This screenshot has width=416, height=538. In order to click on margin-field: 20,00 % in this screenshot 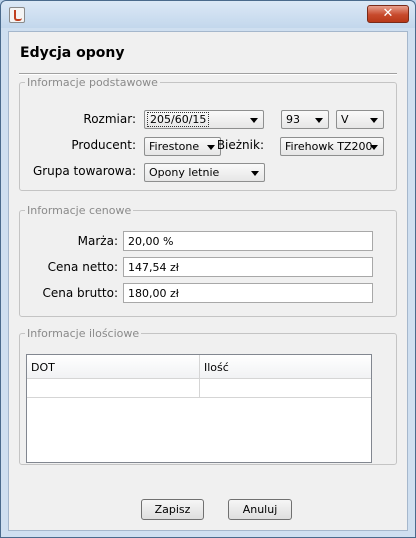, I will do `click(248, 241)`.